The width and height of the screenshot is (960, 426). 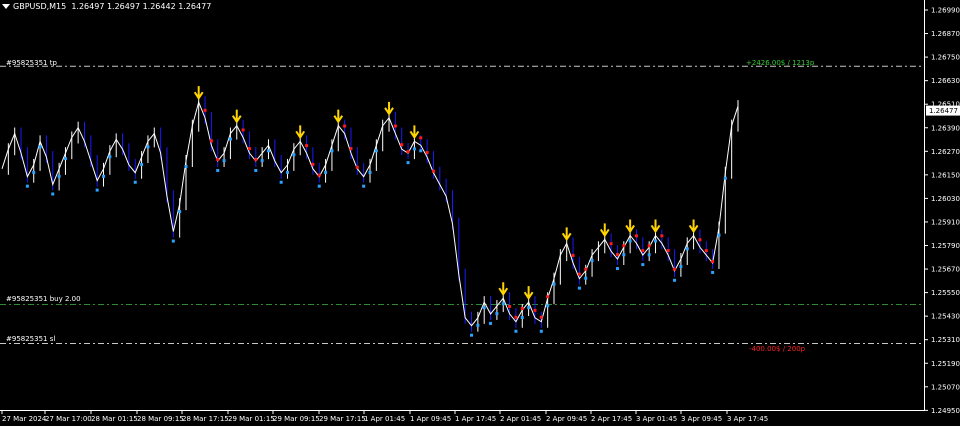 What do you see at coordinates (141, 6) in the screenshot?
I see `ohlc-values: 1.26497 1.26497 1.26442 1.26477` at bounding box center [141, 6].